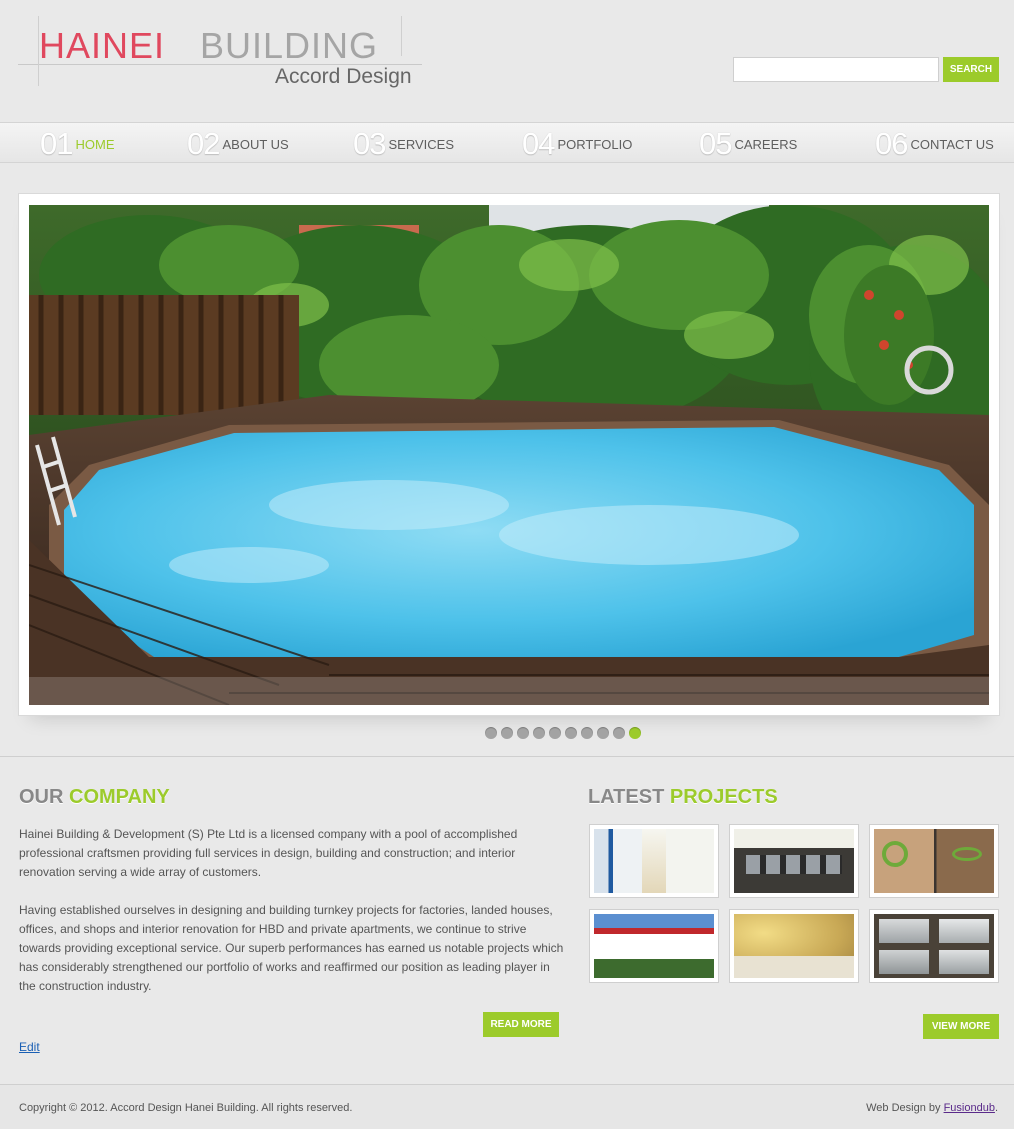  Describe the element at coordinates (715, 143) in the screenshot. I see `nav-number: 05` at that location.